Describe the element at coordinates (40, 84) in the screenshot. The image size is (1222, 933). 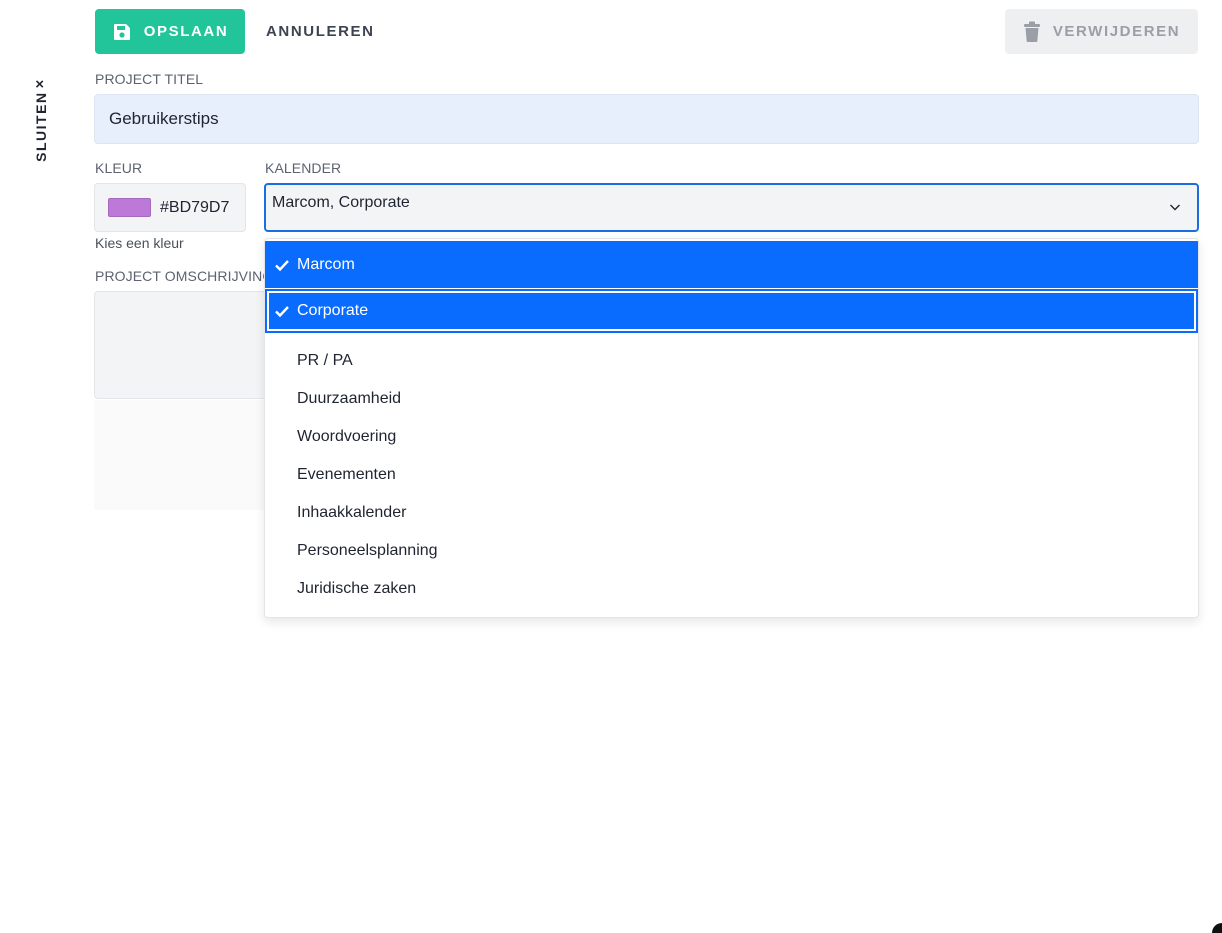
I see `close-icon: ×` at that location.